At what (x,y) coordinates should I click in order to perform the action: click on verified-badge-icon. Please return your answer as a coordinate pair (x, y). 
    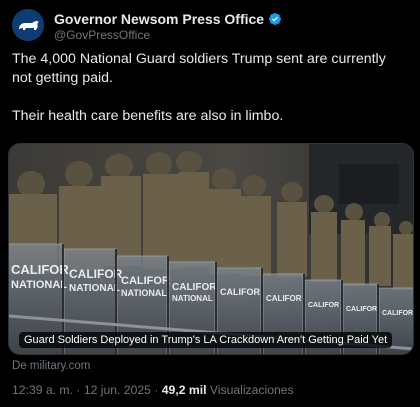
    Looking at the image, I should click on (275, 19).